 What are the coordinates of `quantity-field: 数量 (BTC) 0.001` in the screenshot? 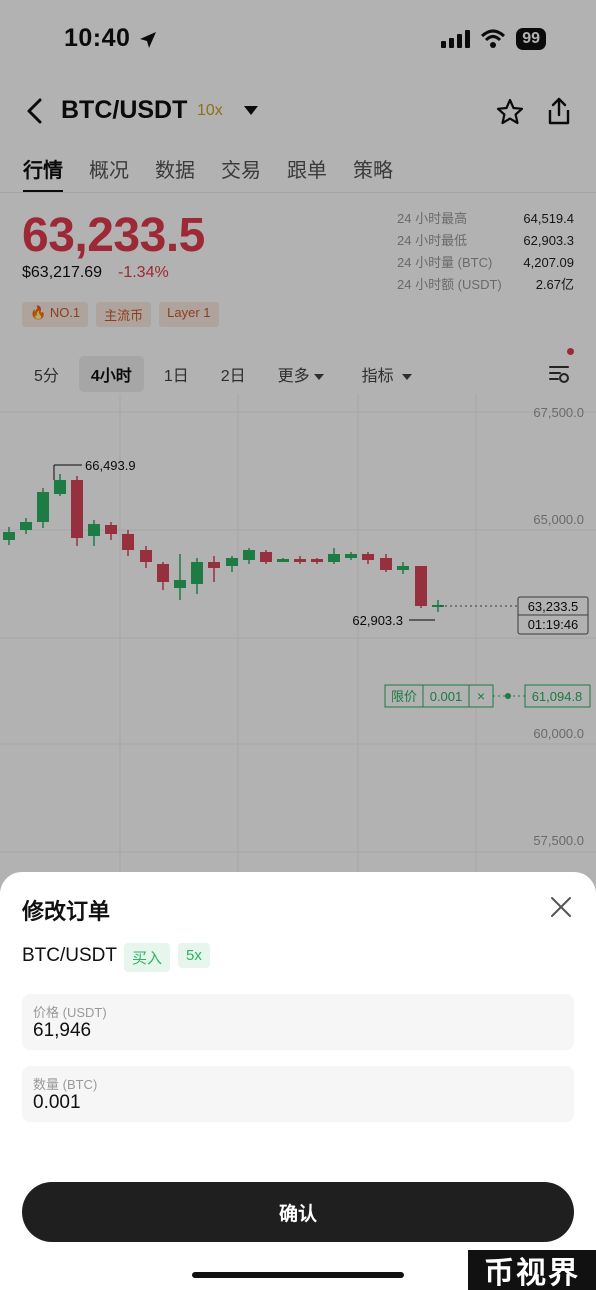 It's located at (298, 1094).